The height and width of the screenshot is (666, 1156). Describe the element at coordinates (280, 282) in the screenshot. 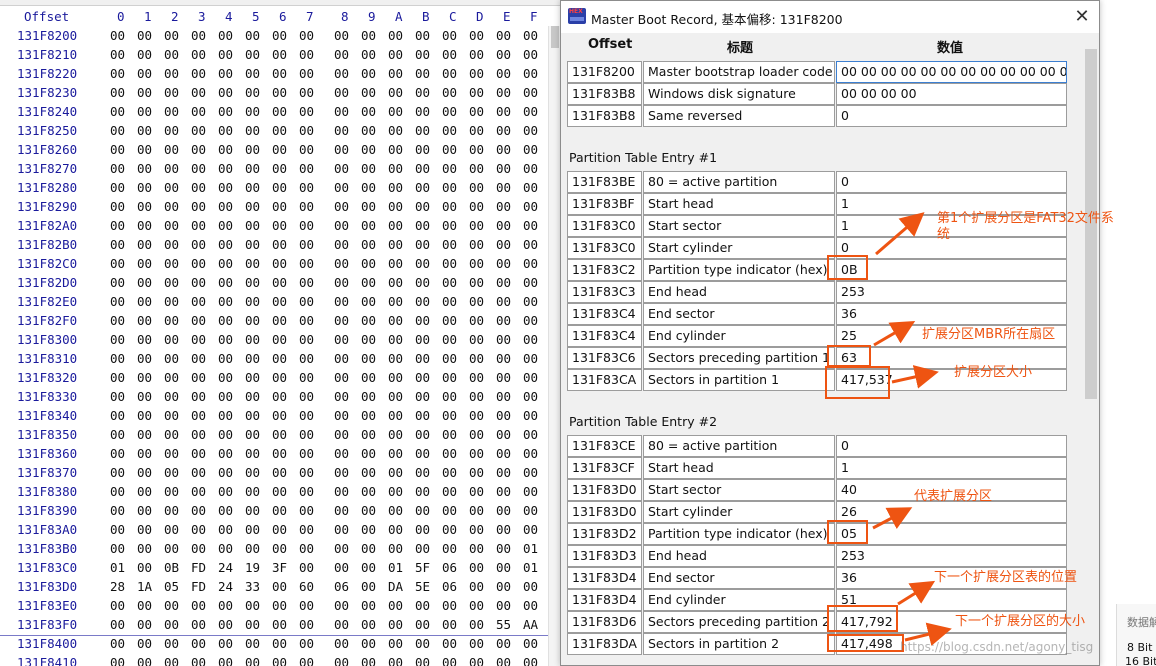

I see `hex-row: 131F82D0 00 00 00 00 00 00 00 00 00 00 00 00 00 00 00 00` at that location.